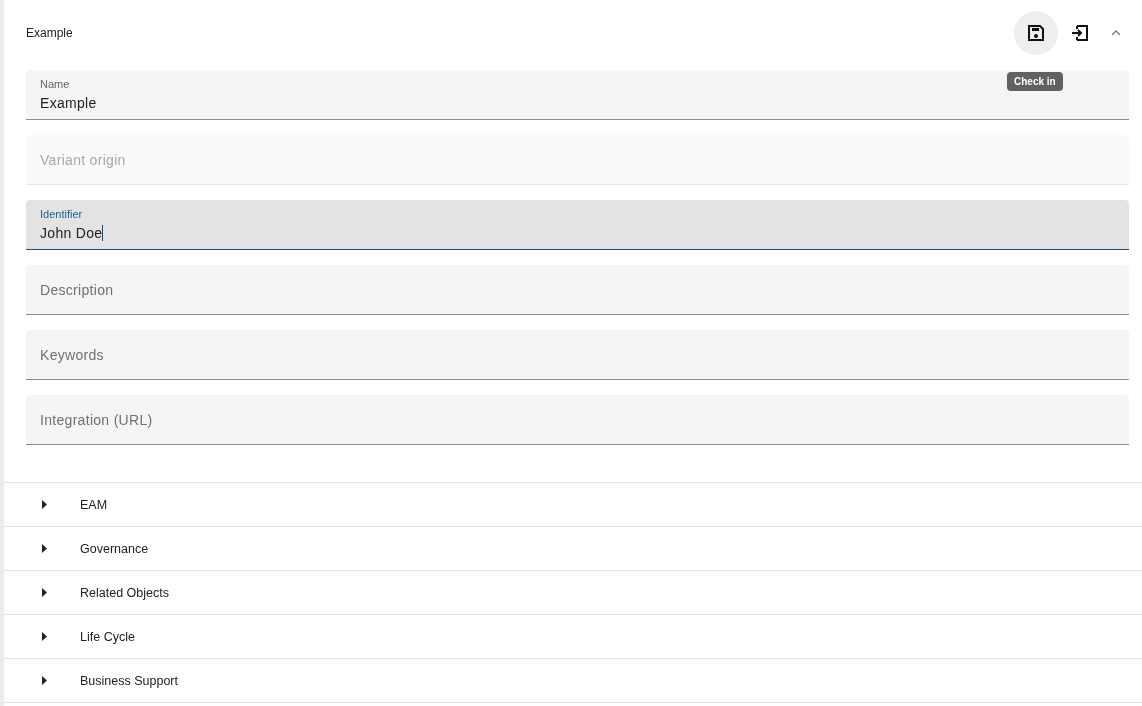  Describe the element at coordinates (573, 681) in the screenshot. I see `section-header: Business Support` at that location.